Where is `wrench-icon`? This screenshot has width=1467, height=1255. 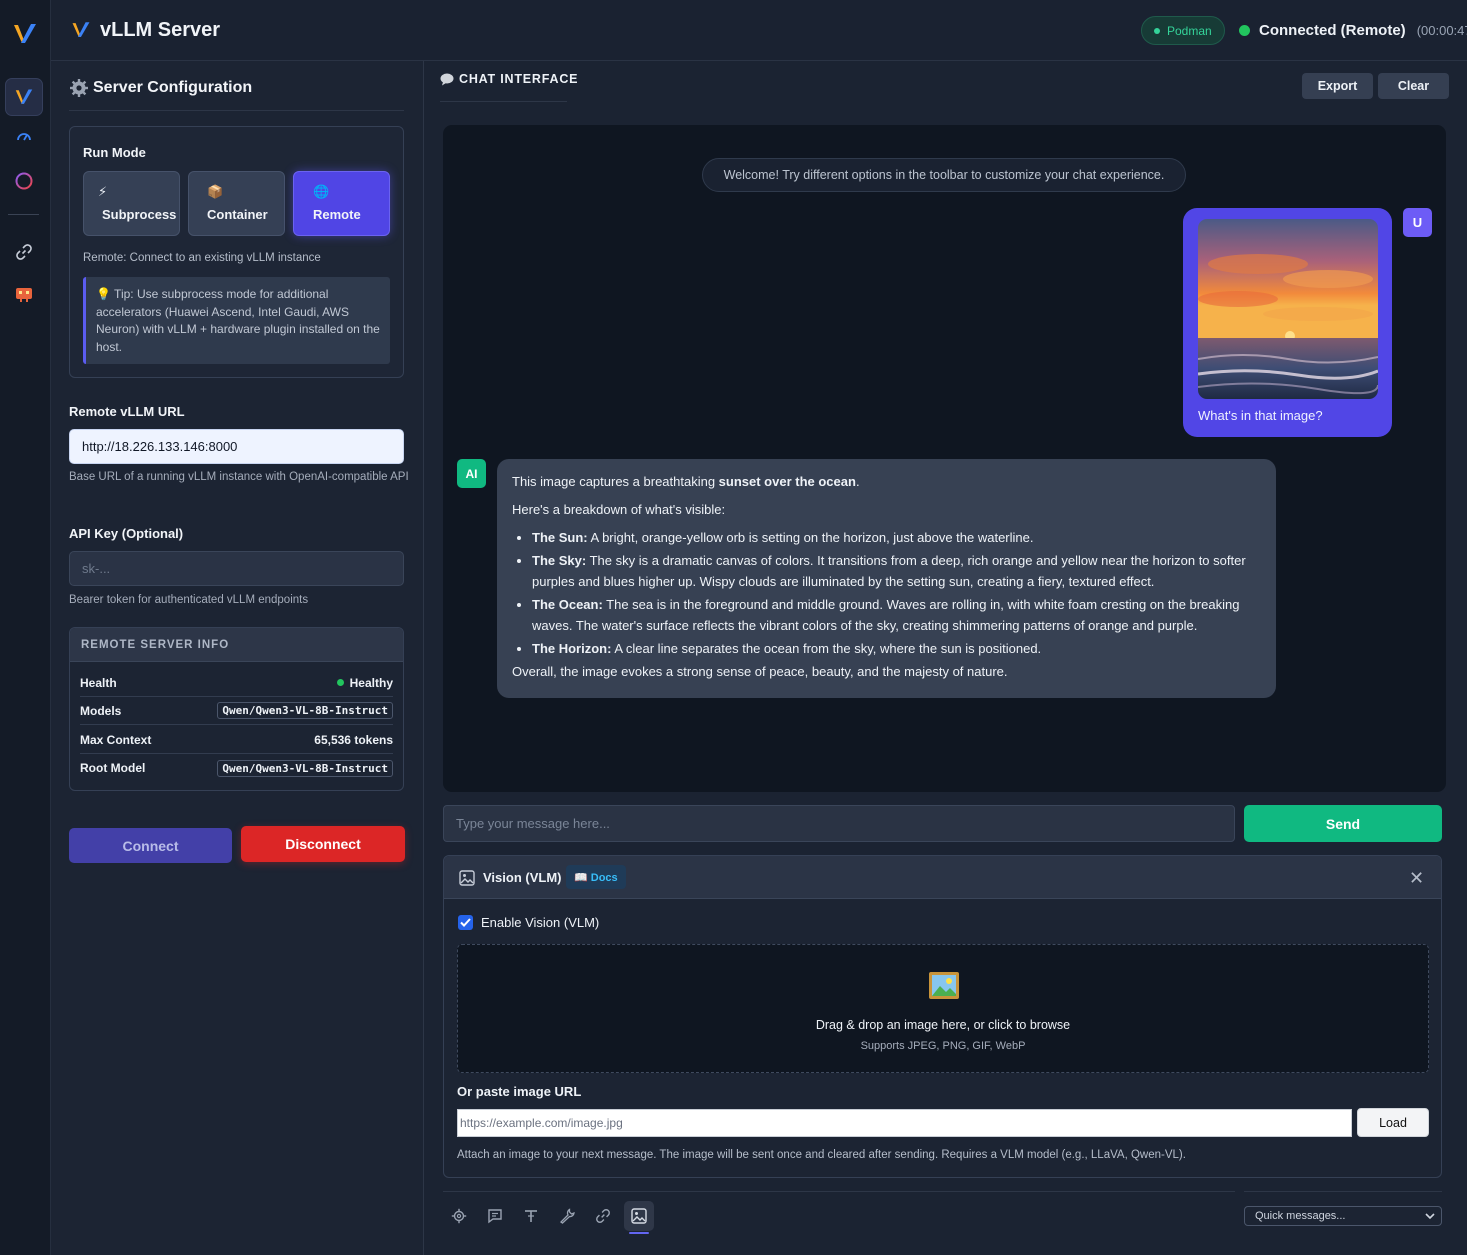 wrench-icon is located at coordinates (567, 1216).